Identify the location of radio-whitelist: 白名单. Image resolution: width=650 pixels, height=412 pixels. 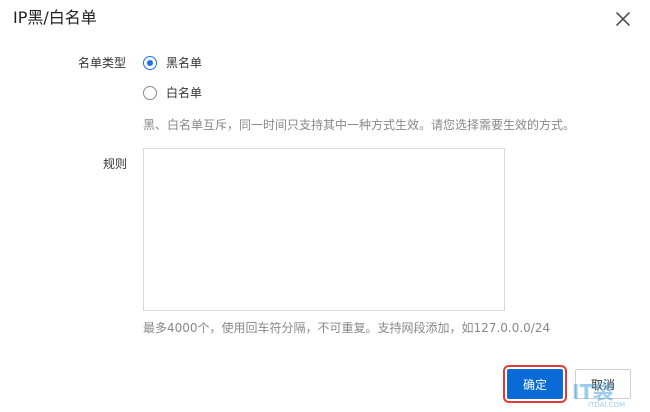
(172, 93).